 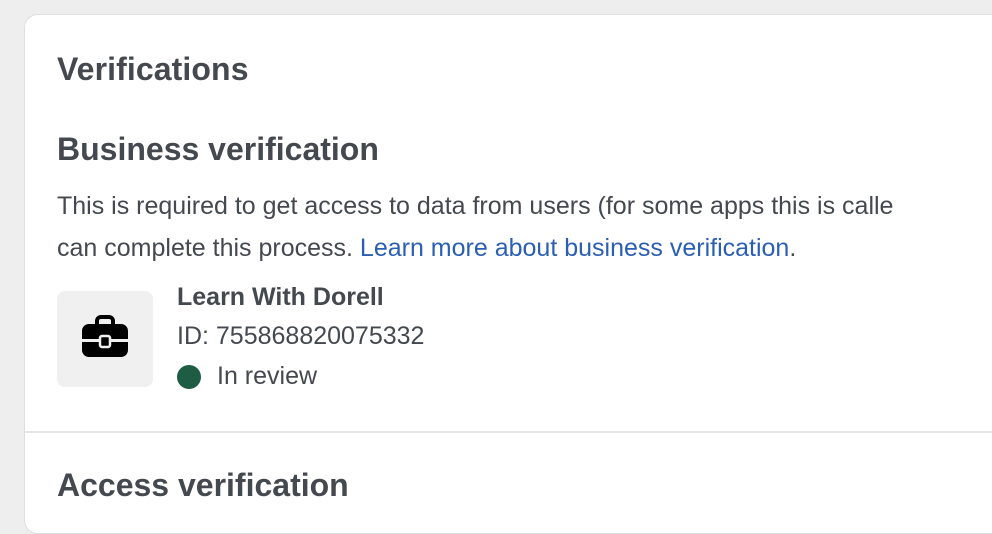 I want to click on learn-more-business-verification-link: Learn more about business verification, so click(x=574, y=248).